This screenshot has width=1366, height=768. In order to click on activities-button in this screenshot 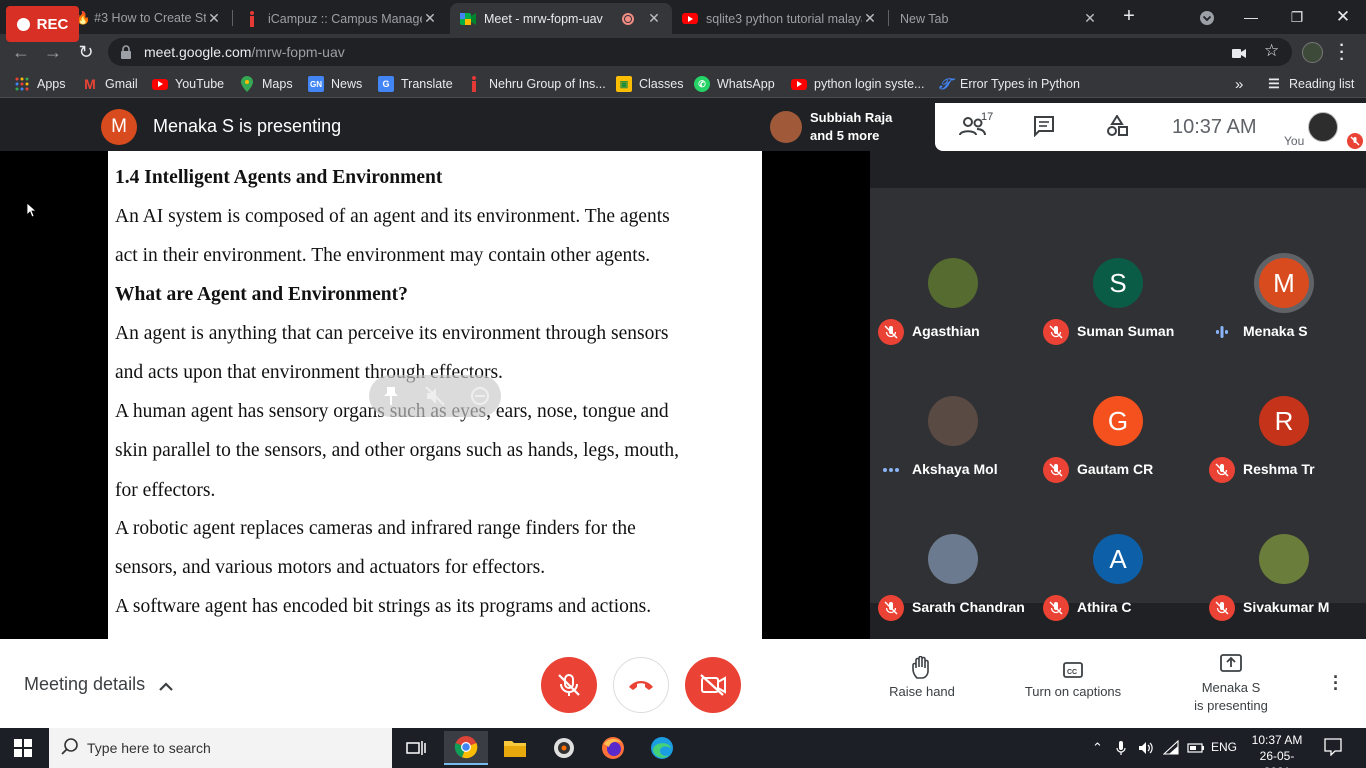, I will do `click(1117, 128)`.